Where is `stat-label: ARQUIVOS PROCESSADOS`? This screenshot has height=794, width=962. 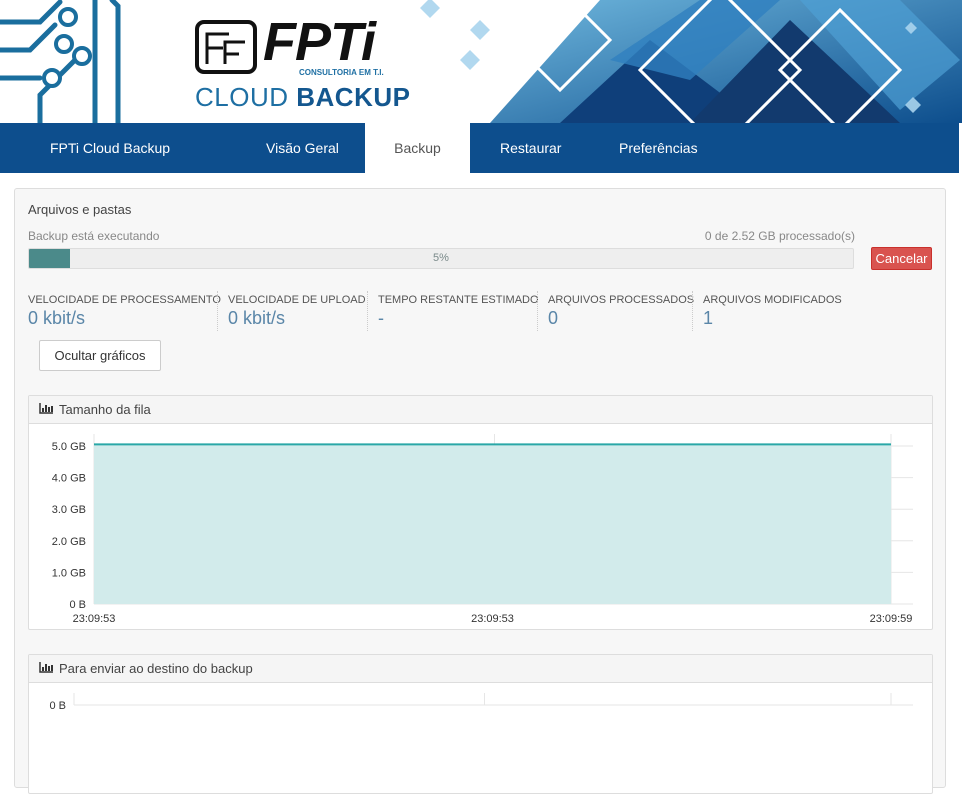 stat-label: ARQUIVOS PROCESSADOS is located at coordinates (619, 298).